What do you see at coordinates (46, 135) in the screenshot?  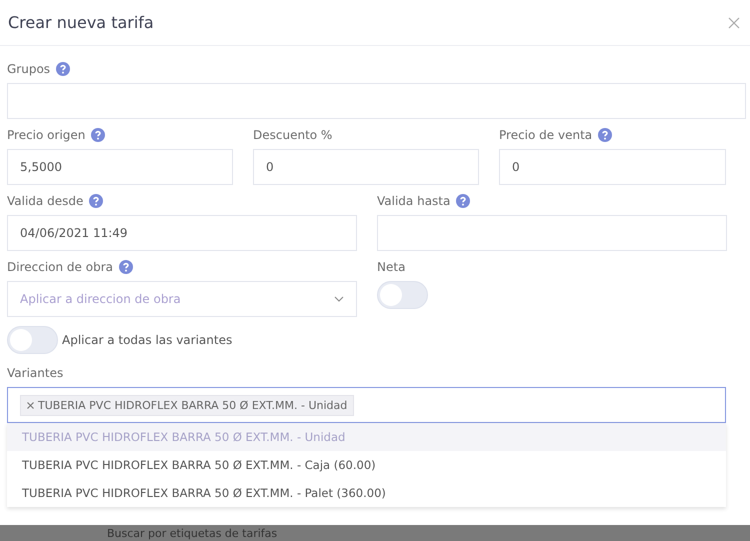 I see `field-label: Precio origen` at bounding box center [46, 135].